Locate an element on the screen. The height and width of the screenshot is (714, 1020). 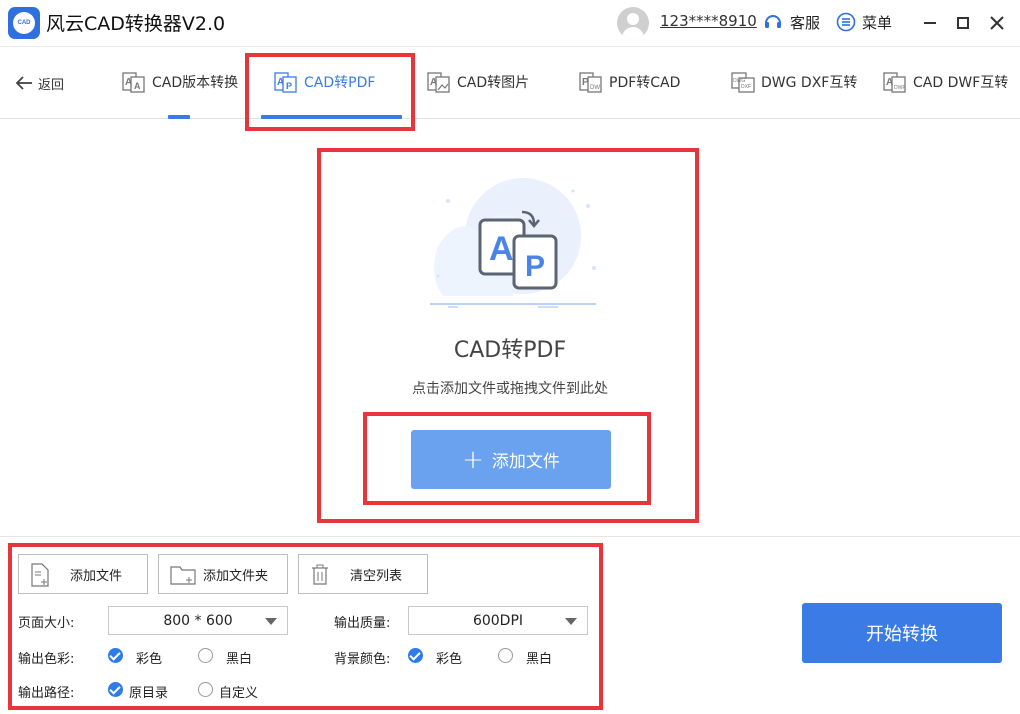
output-path-original-label: 原目录 is located at coordinates (149, 693).